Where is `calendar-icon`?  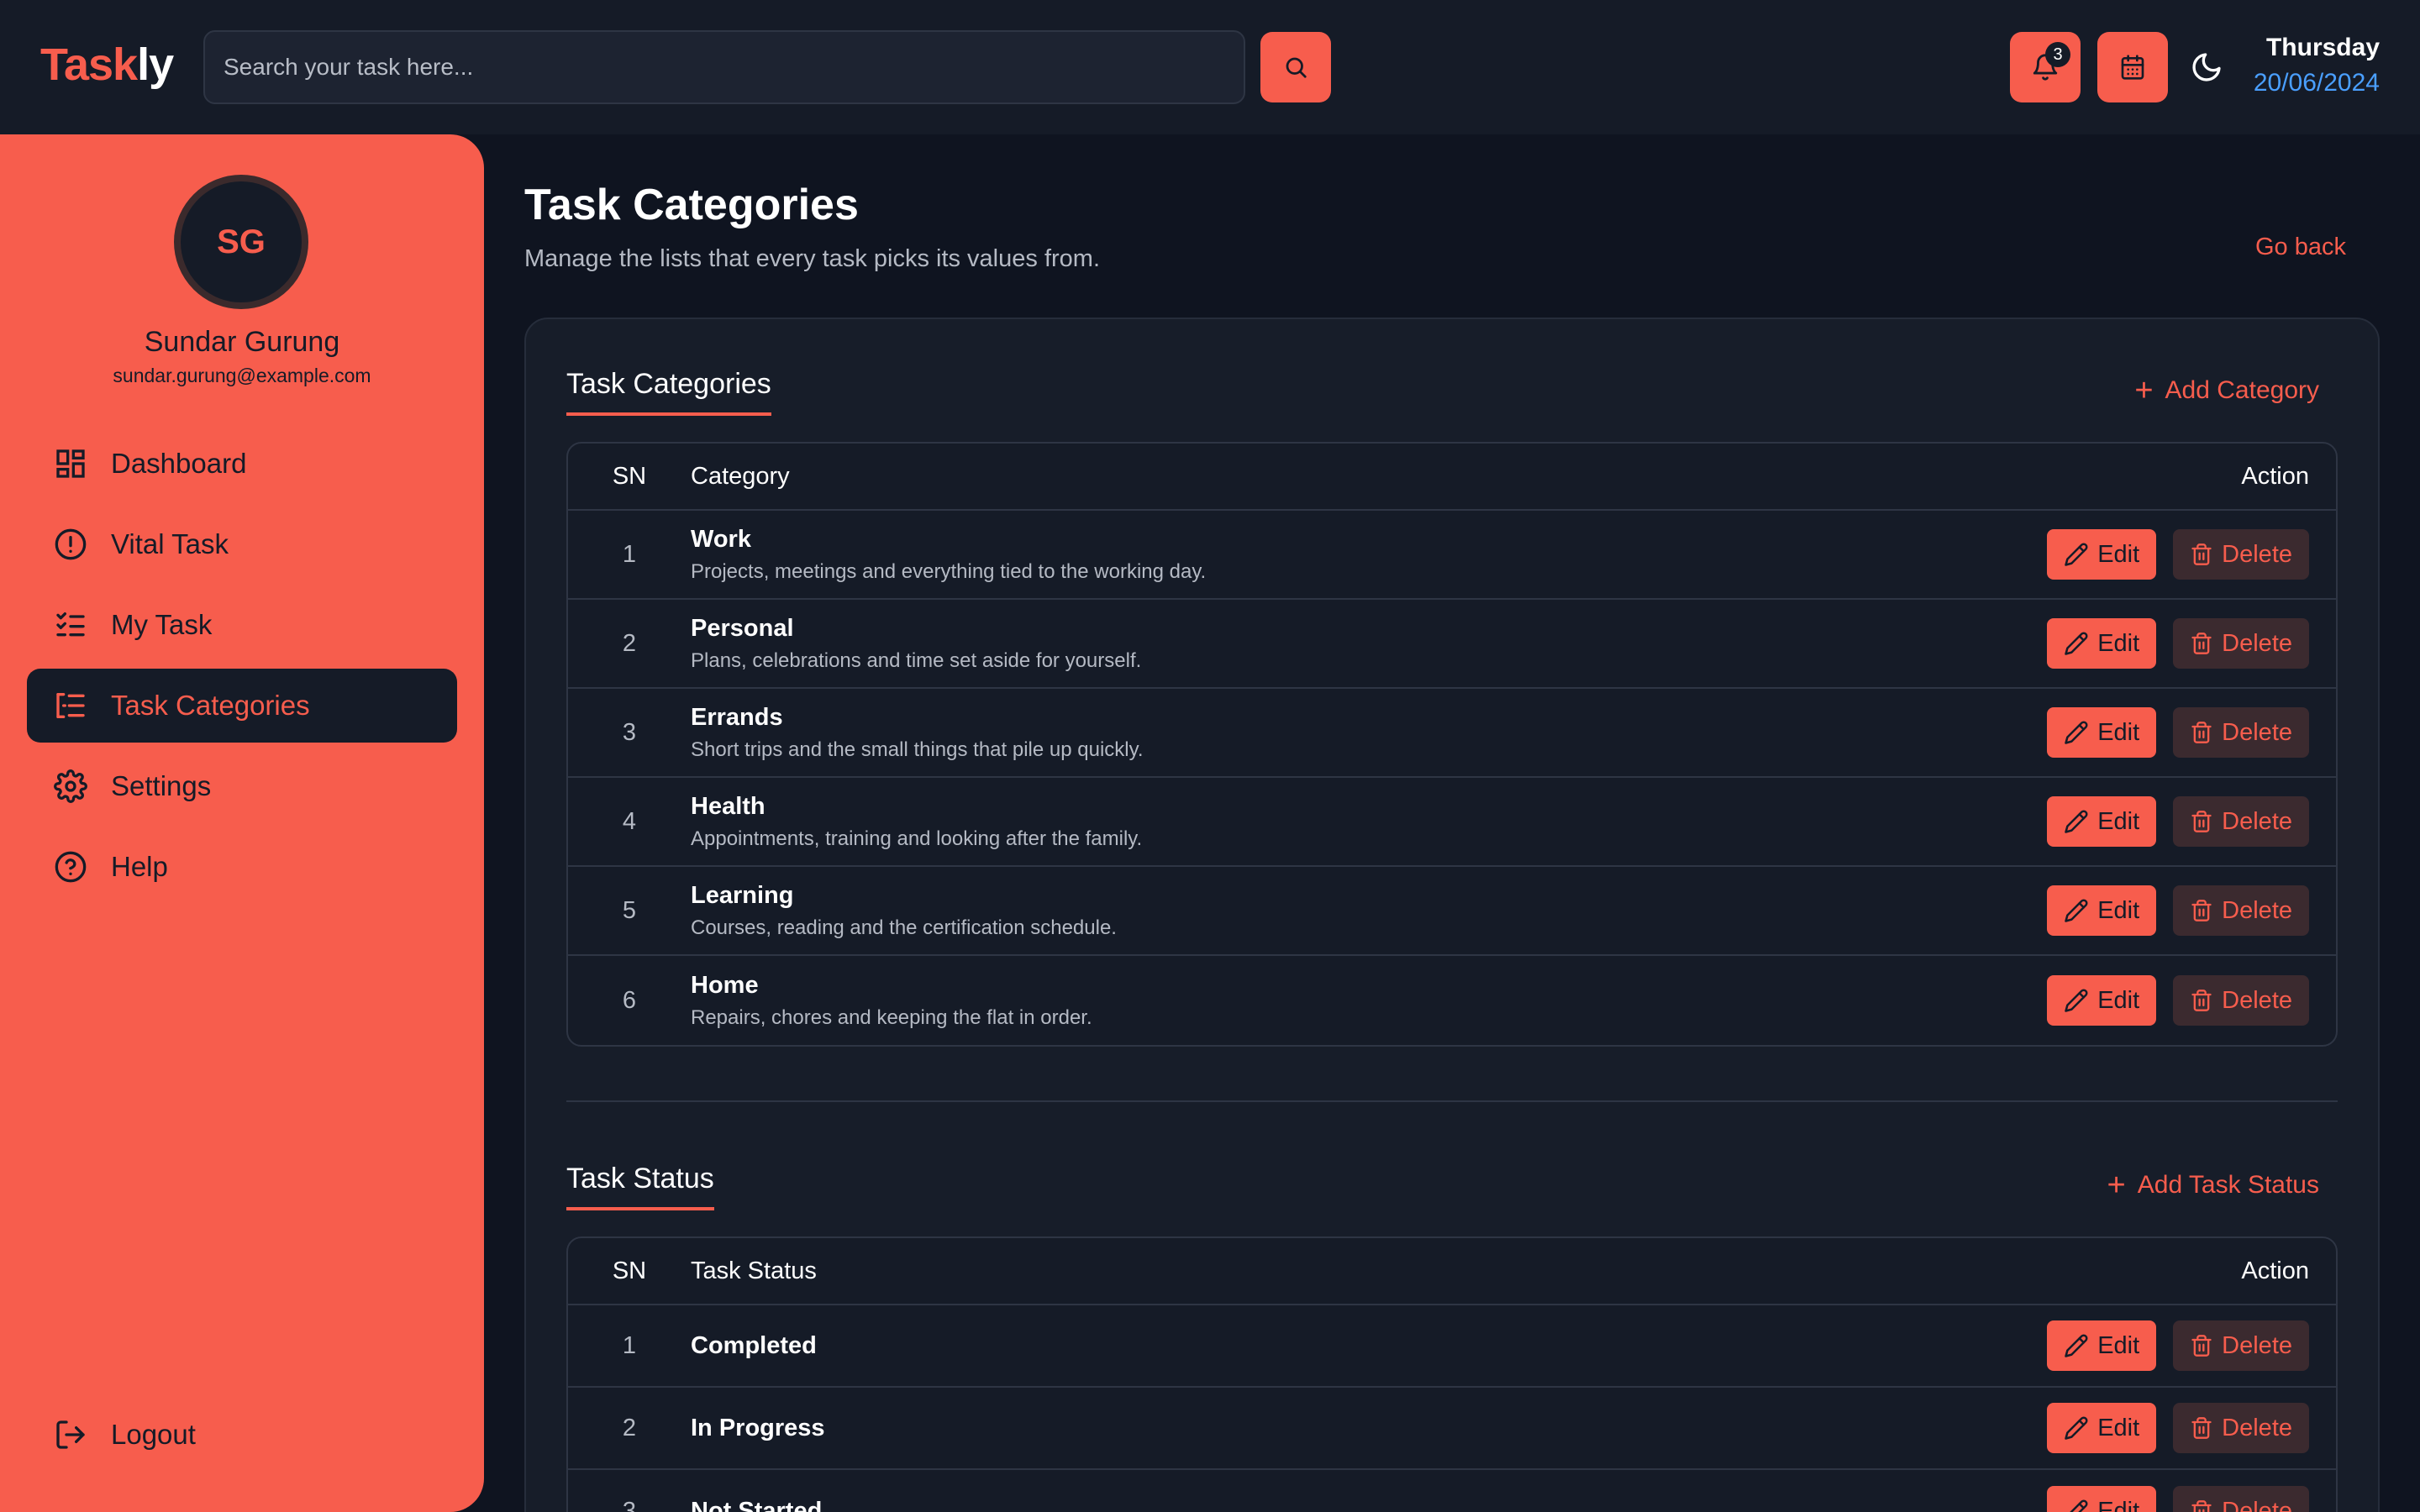
calendar-icon is located at coordinates (2132, 67).